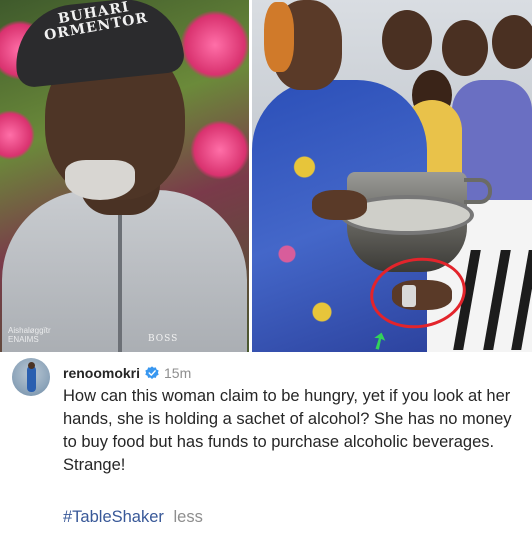 This screenshot has height=534, width=532. I want to click on less-button: less, so click(188, 517).